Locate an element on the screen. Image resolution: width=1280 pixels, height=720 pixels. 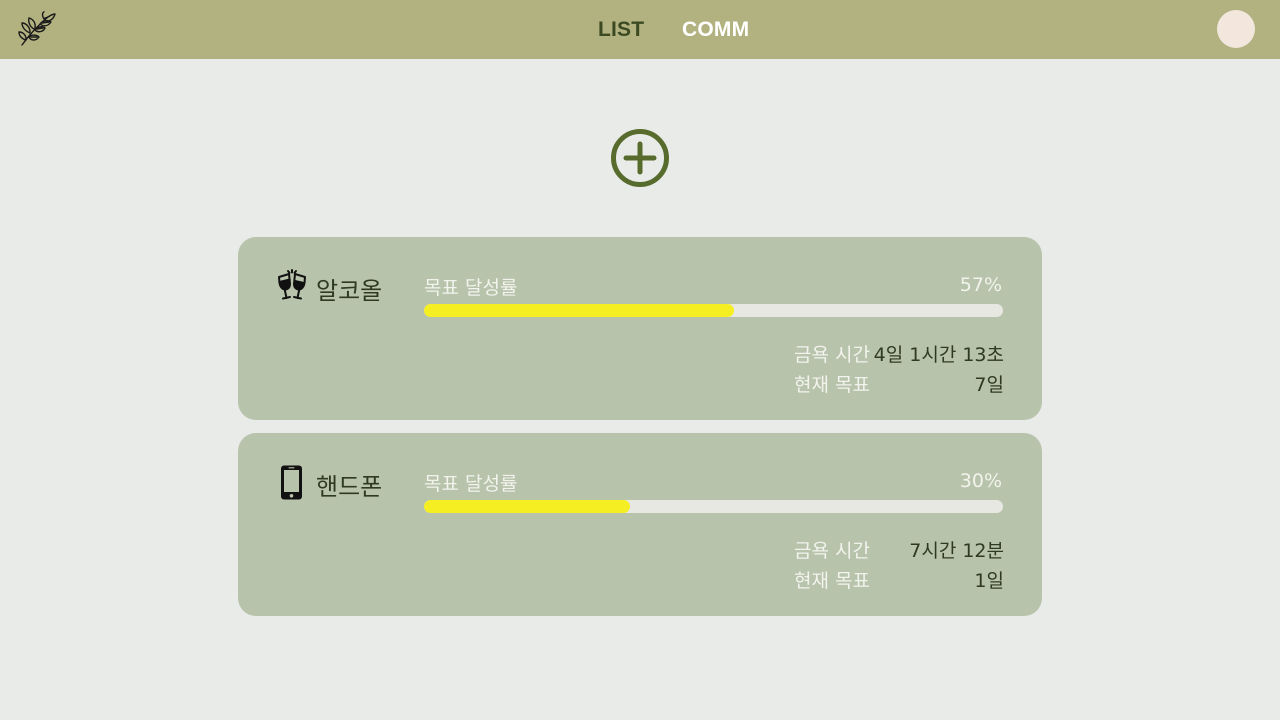
top-navigation-bar: LIST COMM is located at coordinates (640, 29).